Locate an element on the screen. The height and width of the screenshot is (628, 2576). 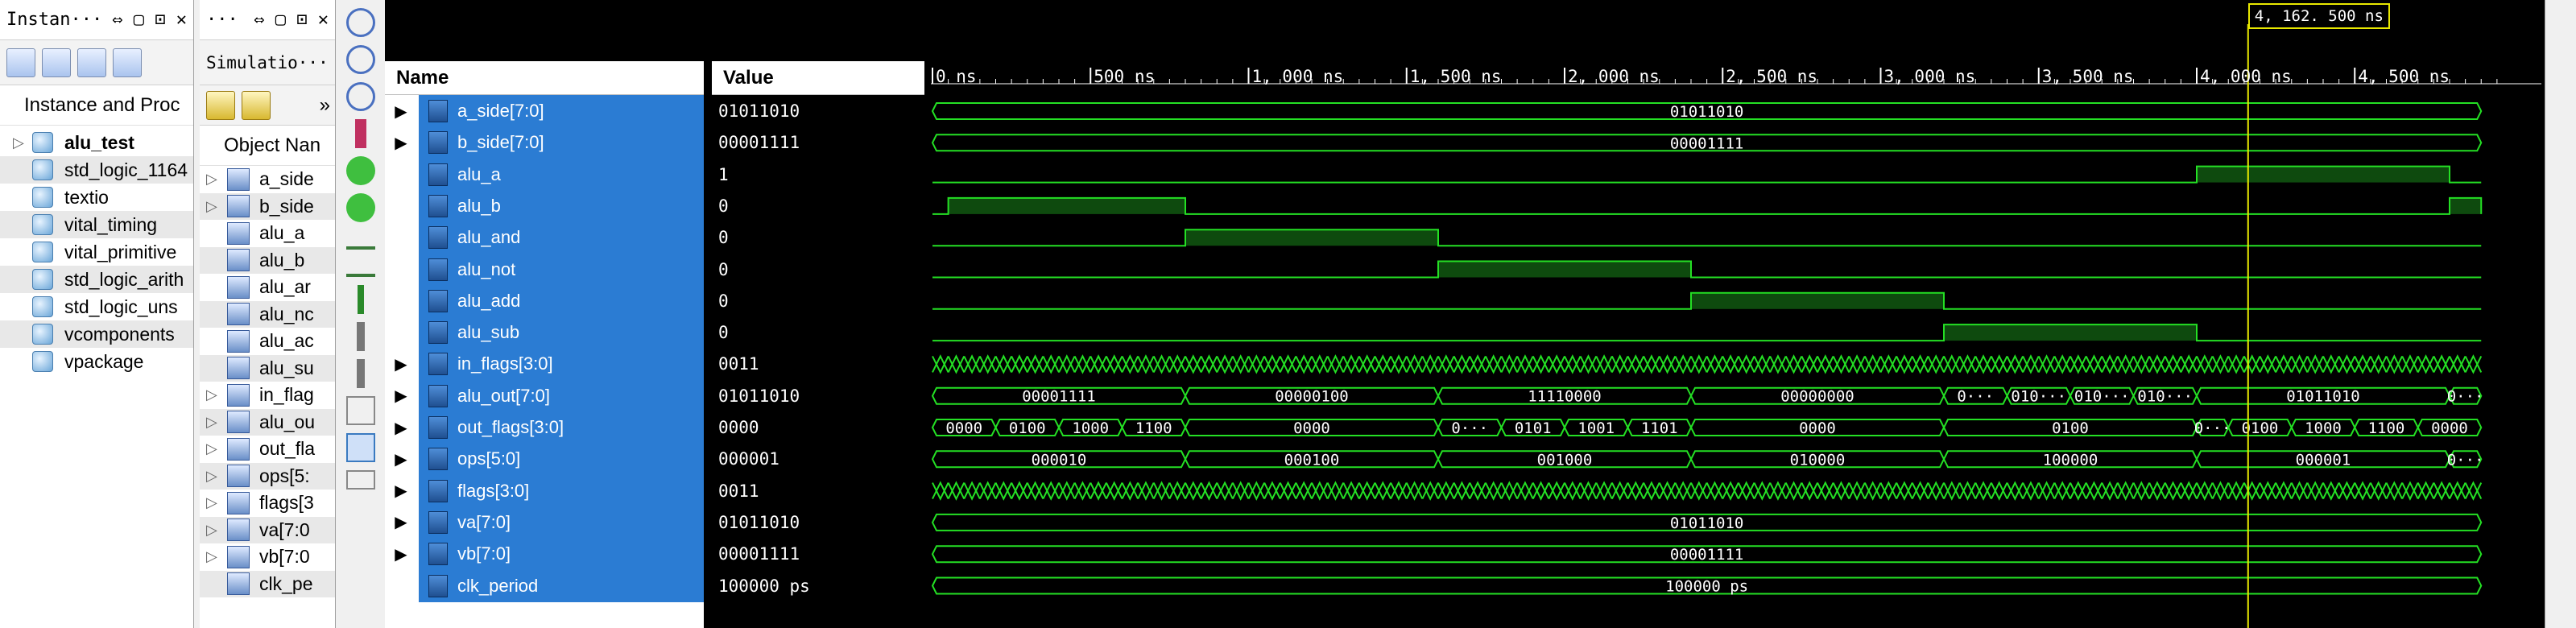
object-item: clk_pe is located at coordinates (267, 583).